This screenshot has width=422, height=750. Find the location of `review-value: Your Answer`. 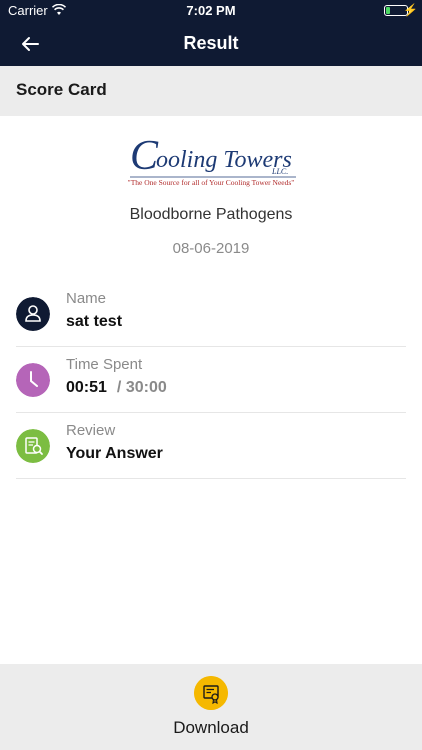

review-value: Your Answer is located at coordinates (114, 454).